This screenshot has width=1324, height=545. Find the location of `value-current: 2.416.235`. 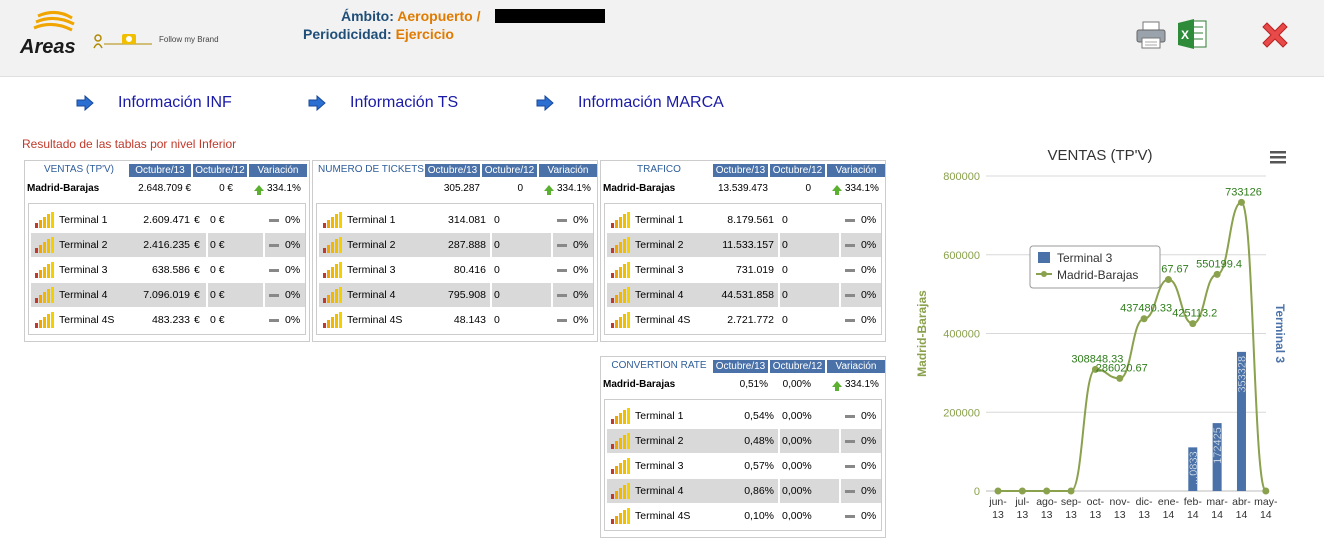

value-current: 2.416.235 is located at coordinates (166, 245).